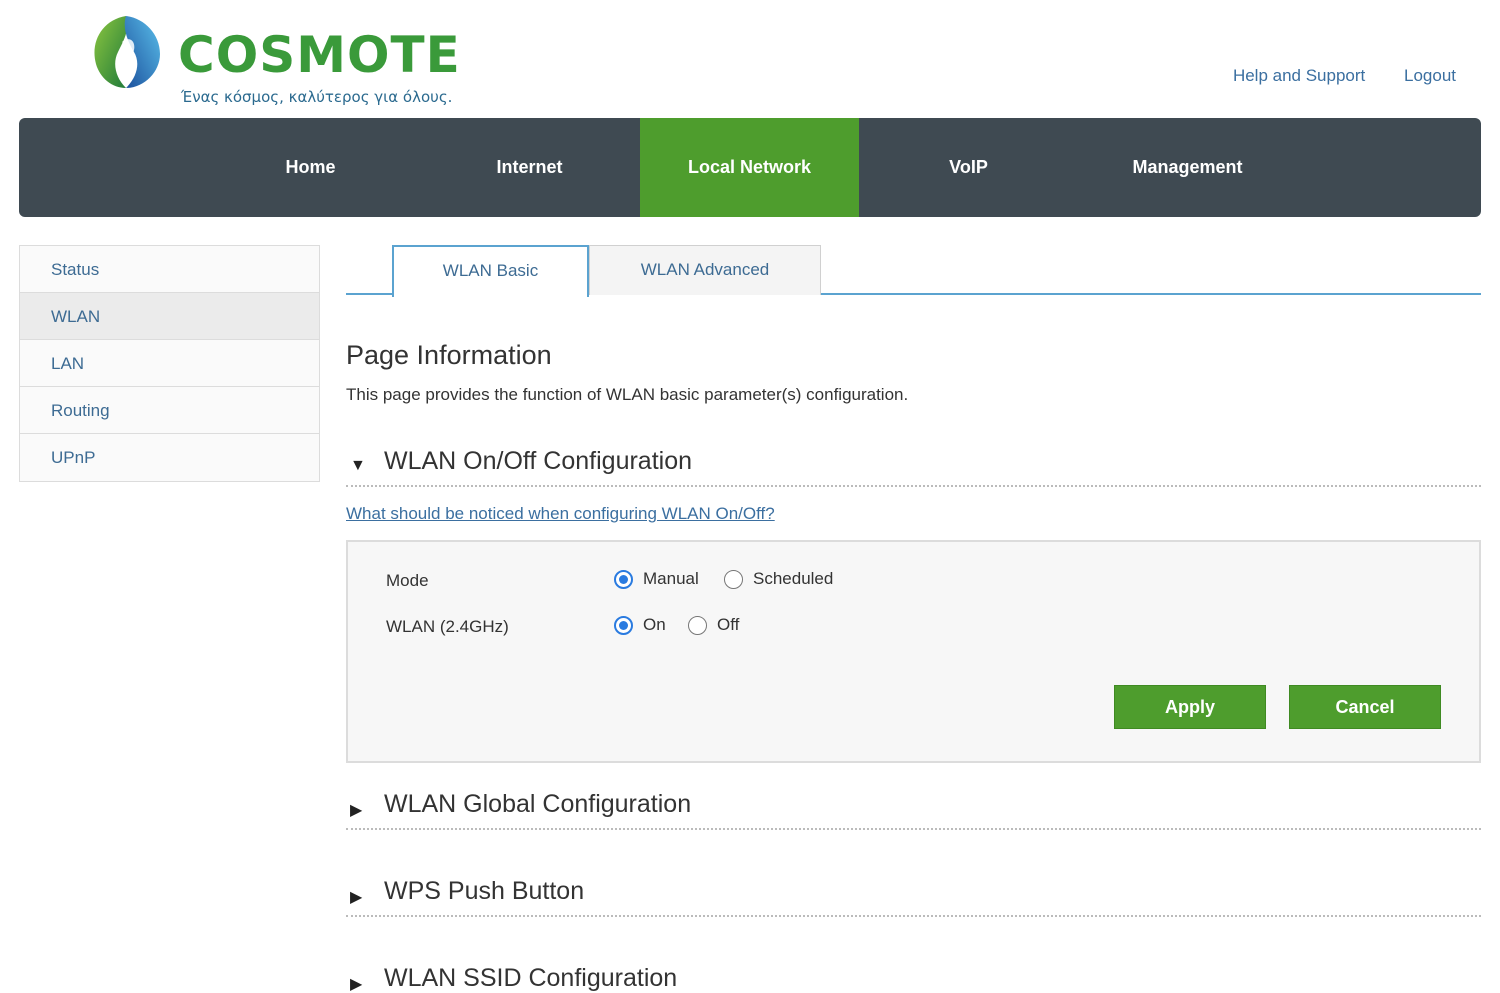 The width and height of the screenshot is (1500, 993). What do you see at coordinates (529, 167) in the screenshot?
I see `nav-internet: Internet` at bounding box center [529, 167].